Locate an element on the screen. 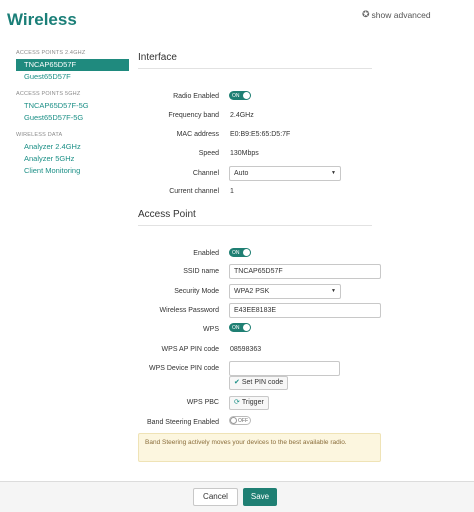  show-advanced-link: ✪ show advanced is located at coordinates (396, 14).